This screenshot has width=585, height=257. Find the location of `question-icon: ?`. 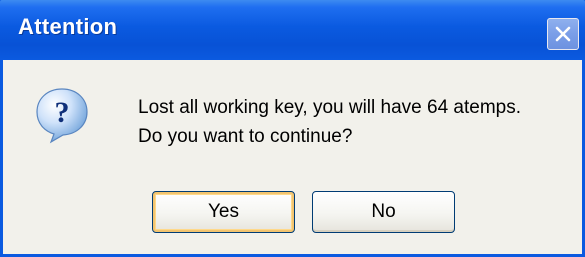

question-icon: ? is located at coordinates (62, 116).